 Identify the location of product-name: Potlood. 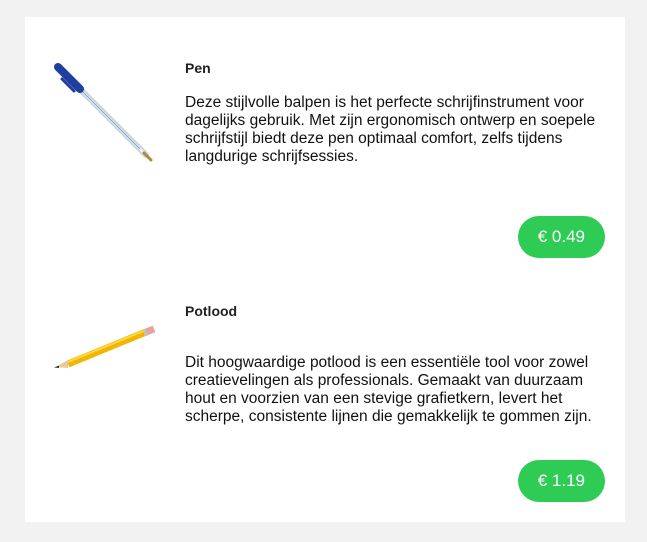
(211, 311).